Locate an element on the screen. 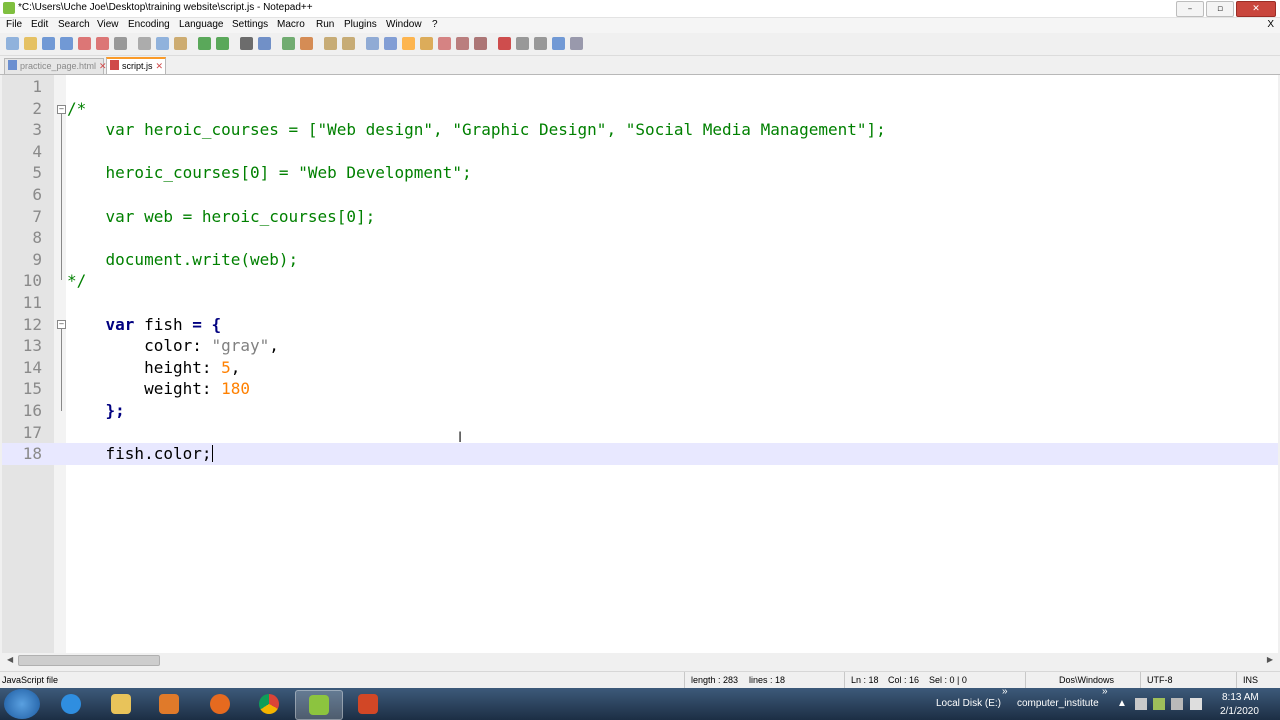  tab-script-js: script.js ✕ is located at coordinates (136, 65).